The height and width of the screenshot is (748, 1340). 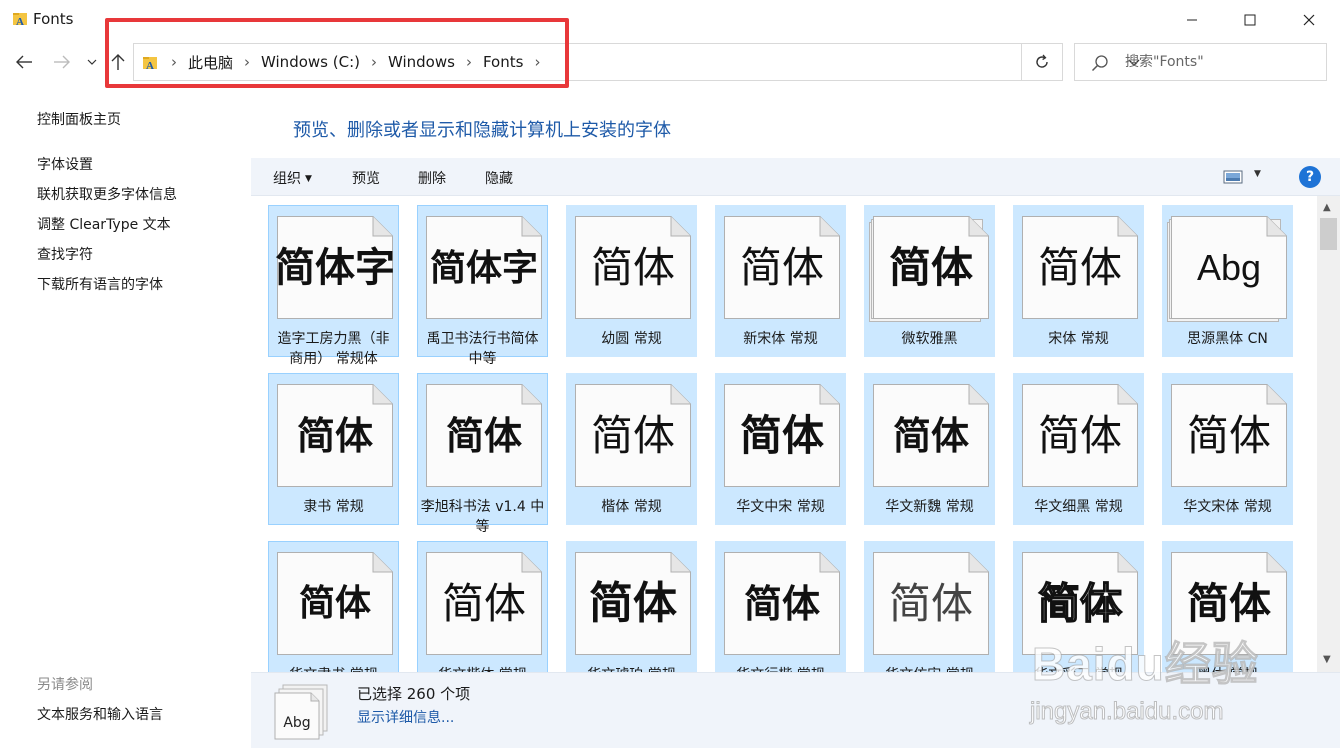 What do you see at coordinates (1309, 20) in the screenshot?
I see `close-button` at bounding box center [1309, 20].